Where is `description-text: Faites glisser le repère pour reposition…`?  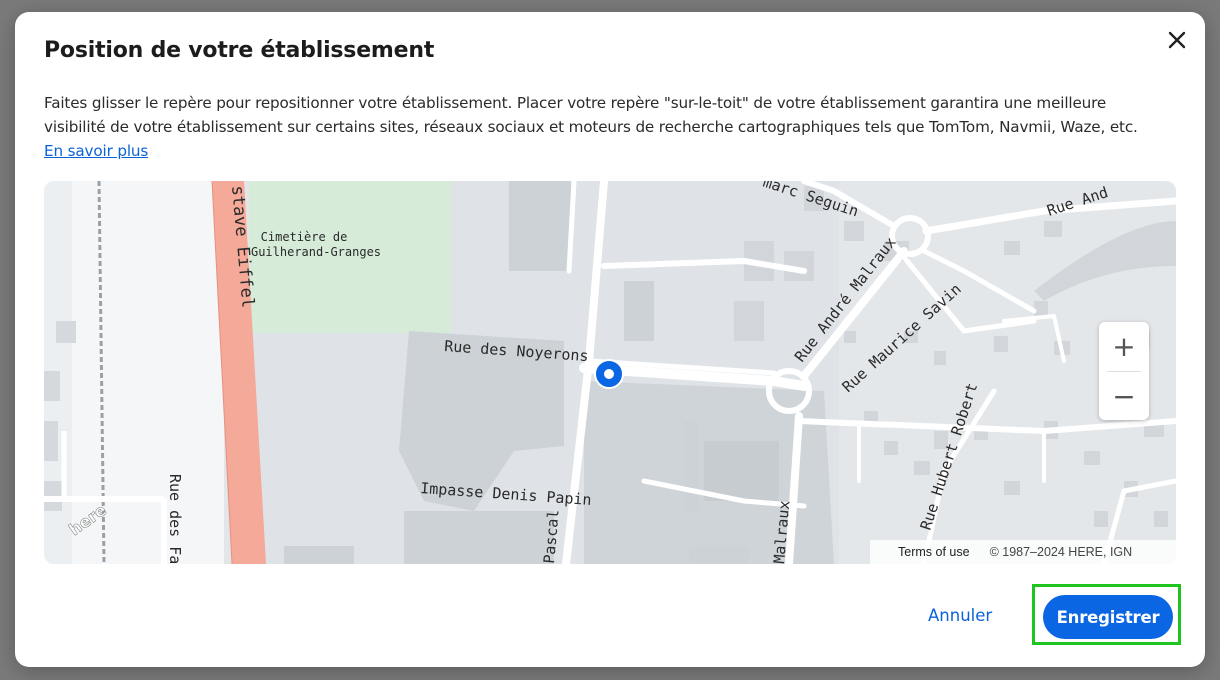 description-text: Faites glisser le repère pour reposition… is located at coordinates (591, 115).